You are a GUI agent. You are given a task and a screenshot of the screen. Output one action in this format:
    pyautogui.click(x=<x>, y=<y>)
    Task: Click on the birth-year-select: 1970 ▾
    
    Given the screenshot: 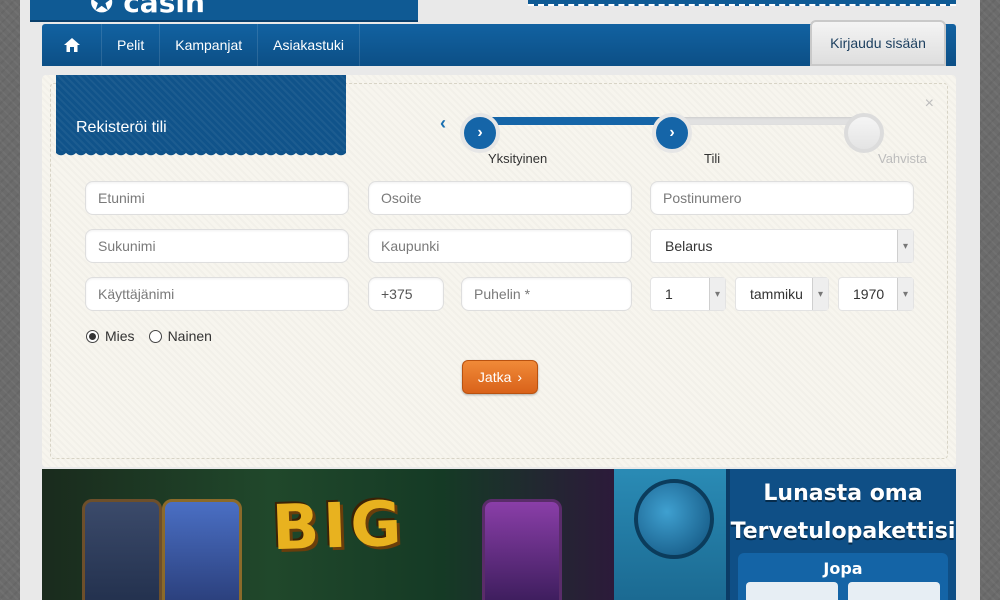 What is the action you would take?
    pyautogui.click(x=876, y=294)
    